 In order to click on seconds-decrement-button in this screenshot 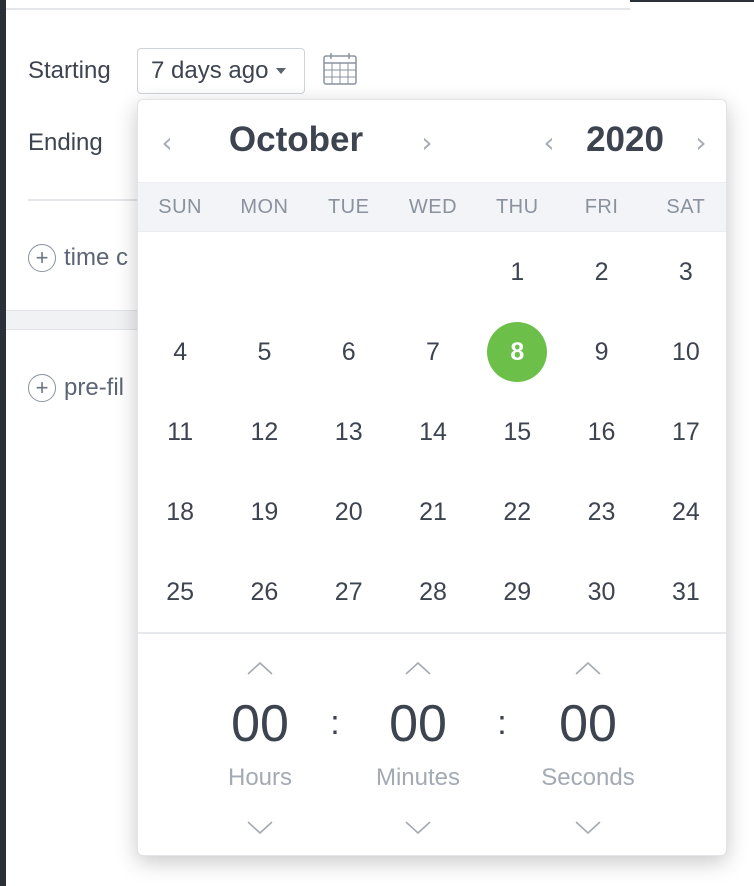, I will do `click(588, 828)`.